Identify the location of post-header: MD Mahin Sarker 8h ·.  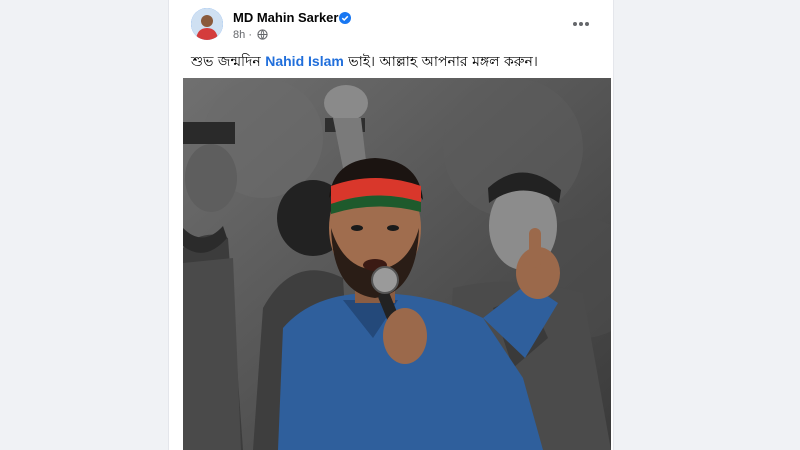
(391, 24).